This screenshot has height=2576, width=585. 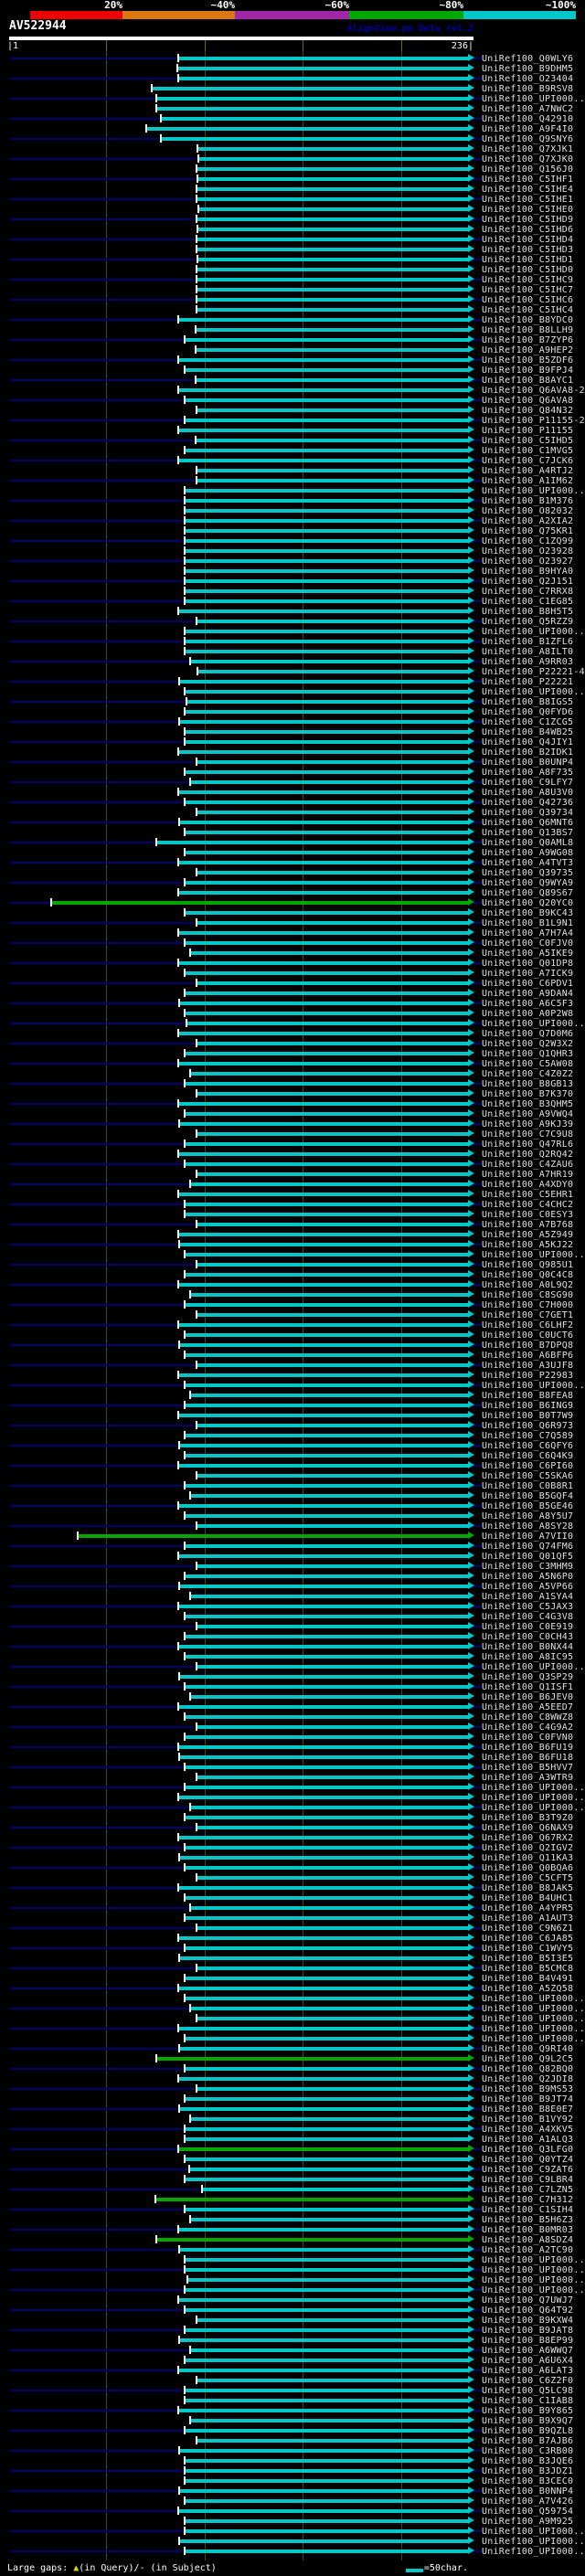 I want to click on hit-label: UniRef100_Q9WYA9, so click(x=534, y=883).